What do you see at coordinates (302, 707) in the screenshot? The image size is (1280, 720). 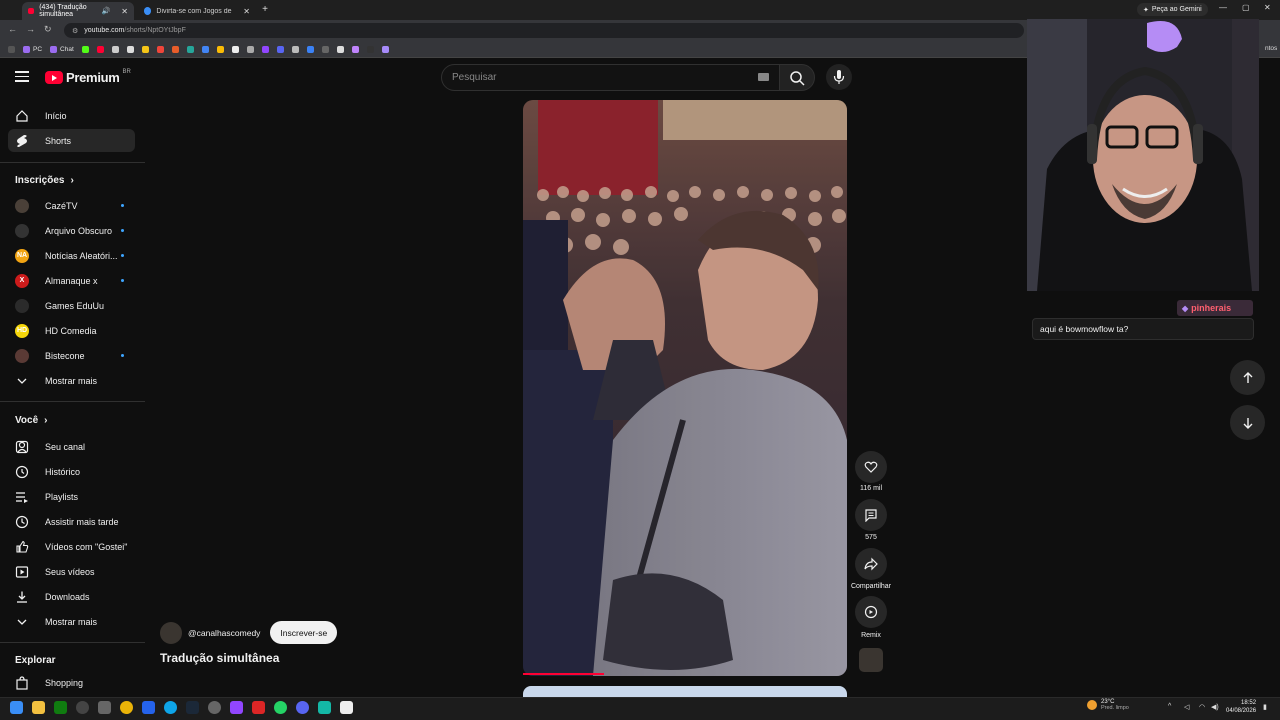 I see `discord-icon` at bounding box center [302, 707].